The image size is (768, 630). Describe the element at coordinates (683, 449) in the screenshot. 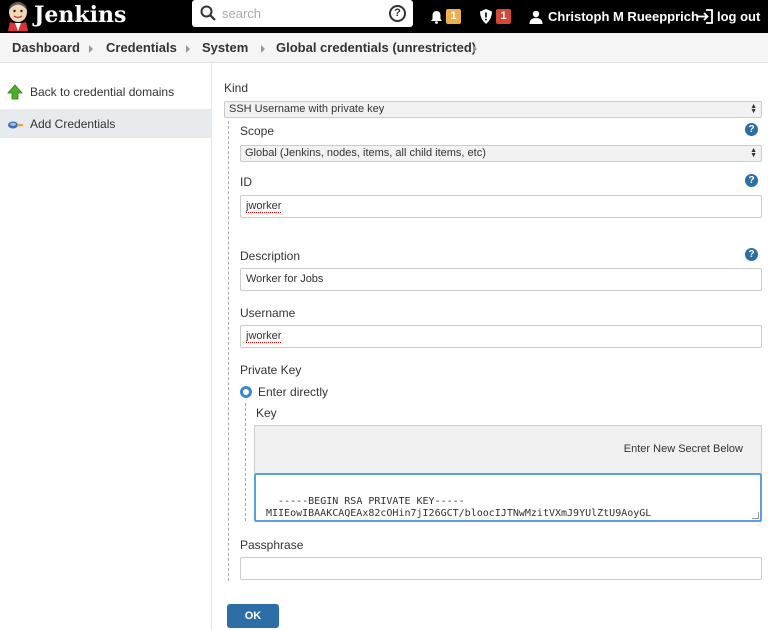

I see `secret-hint-text: Enter New Secret Below` at that location.